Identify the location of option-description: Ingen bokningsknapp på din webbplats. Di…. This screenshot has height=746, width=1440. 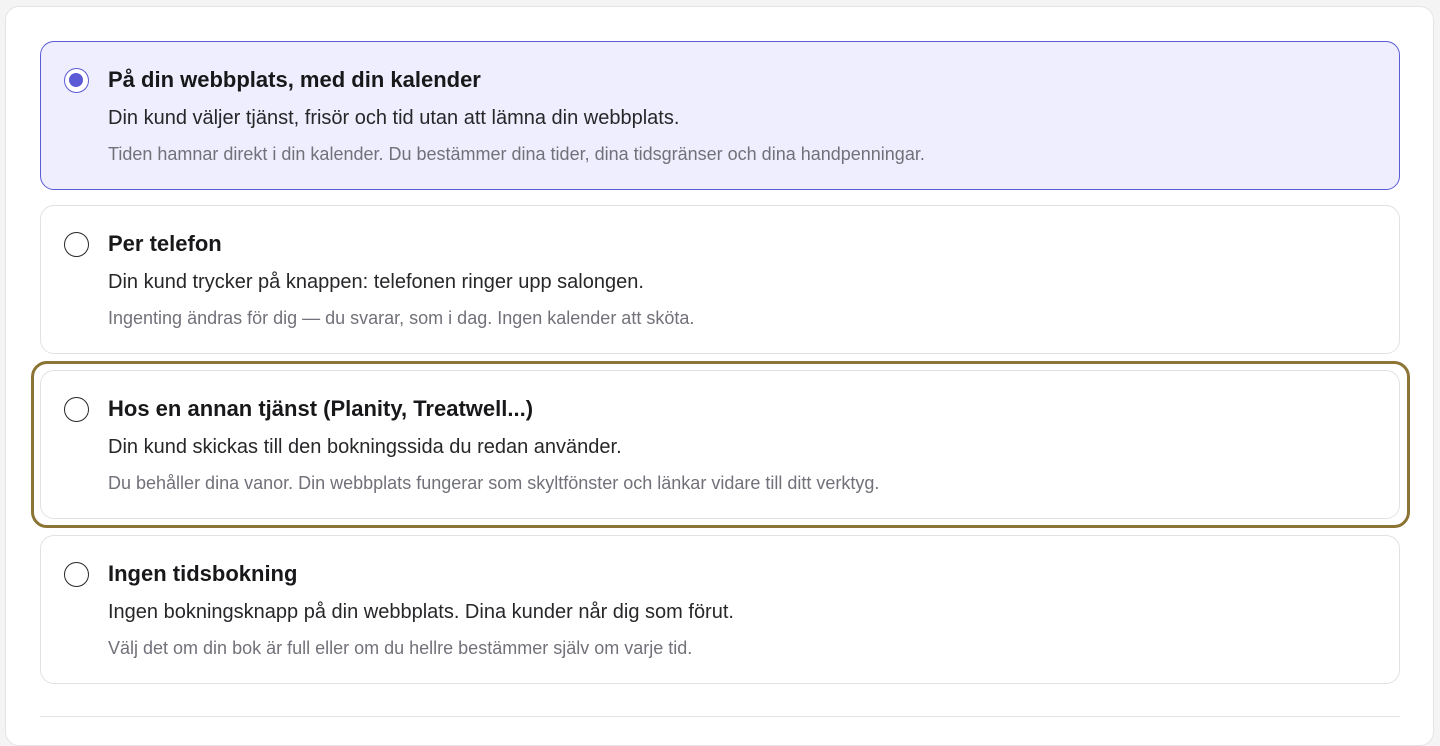
(421, 612).